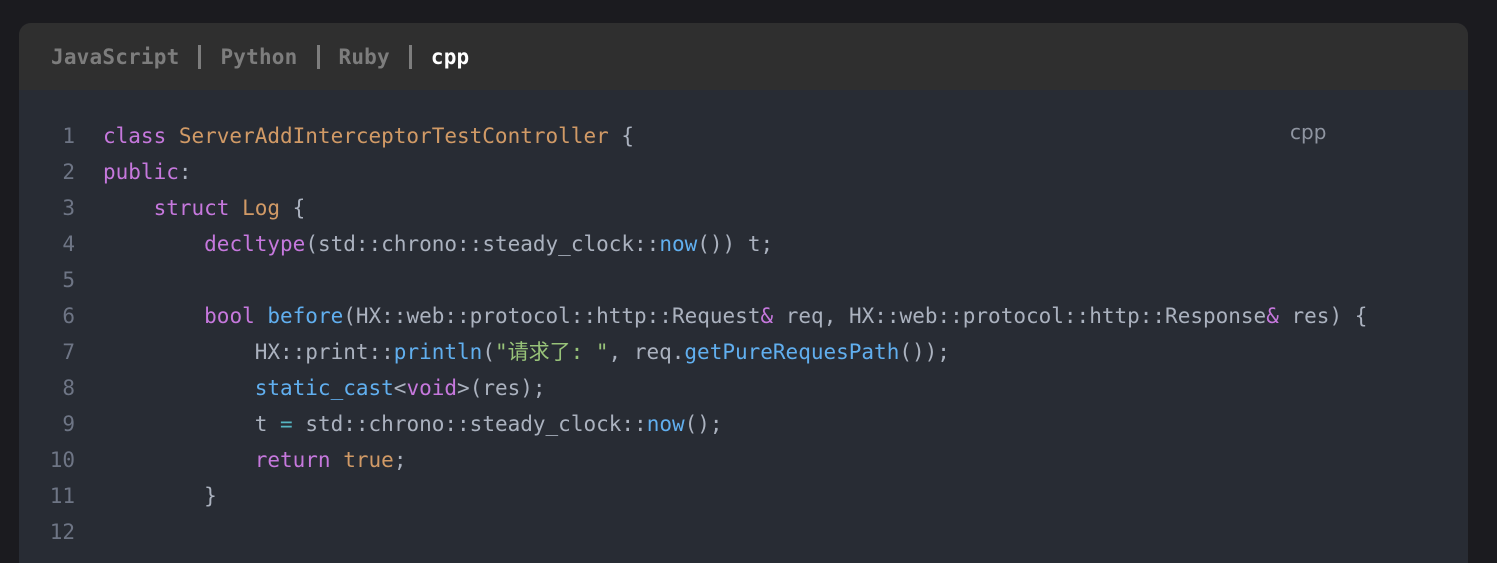 Image resolution: width=1497 pixels, height=563 pixels. What do you see at coordinates (507, 388) in the screenshot?
I see `code-token: (res);` at bounding box center [507, 388].